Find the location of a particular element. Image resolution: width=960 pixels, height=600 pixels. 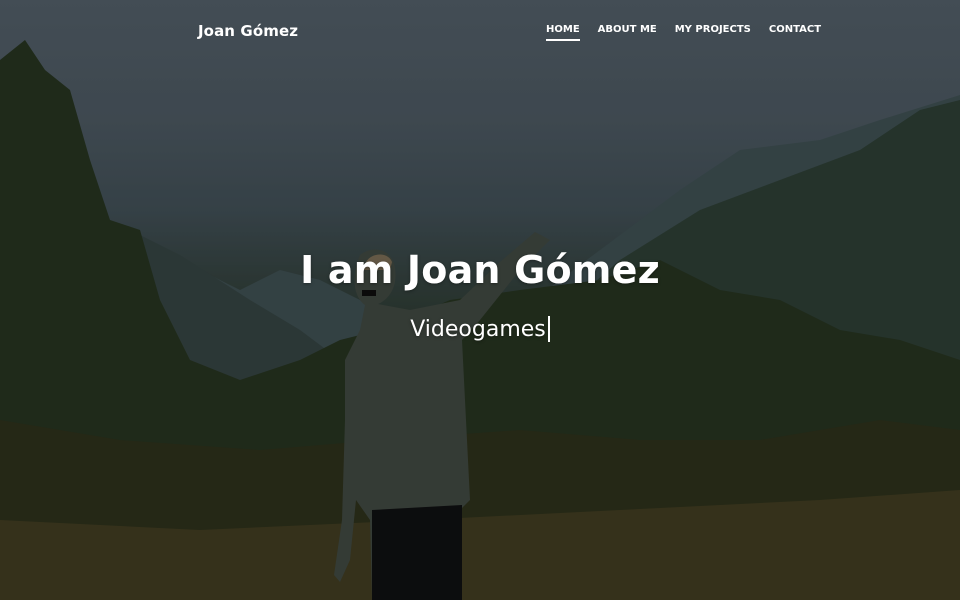

typed-cursor is located at coordinates (548, 329).